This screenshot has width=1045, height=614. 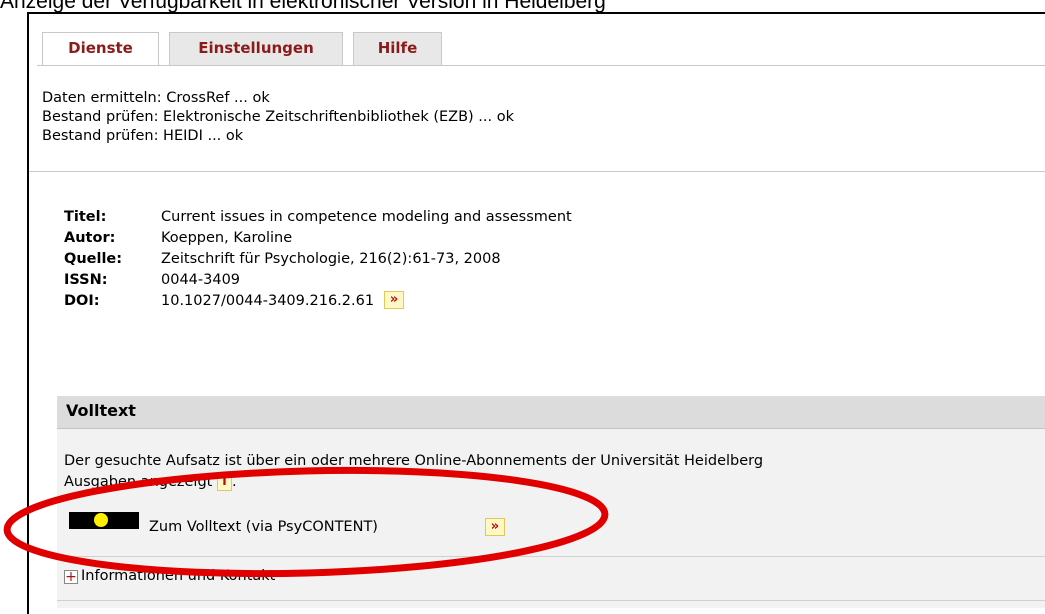 What do you see at coordinates (71, 577) in the screenshot?
I see `plus-icon: +` at bounding box center [71, 577].